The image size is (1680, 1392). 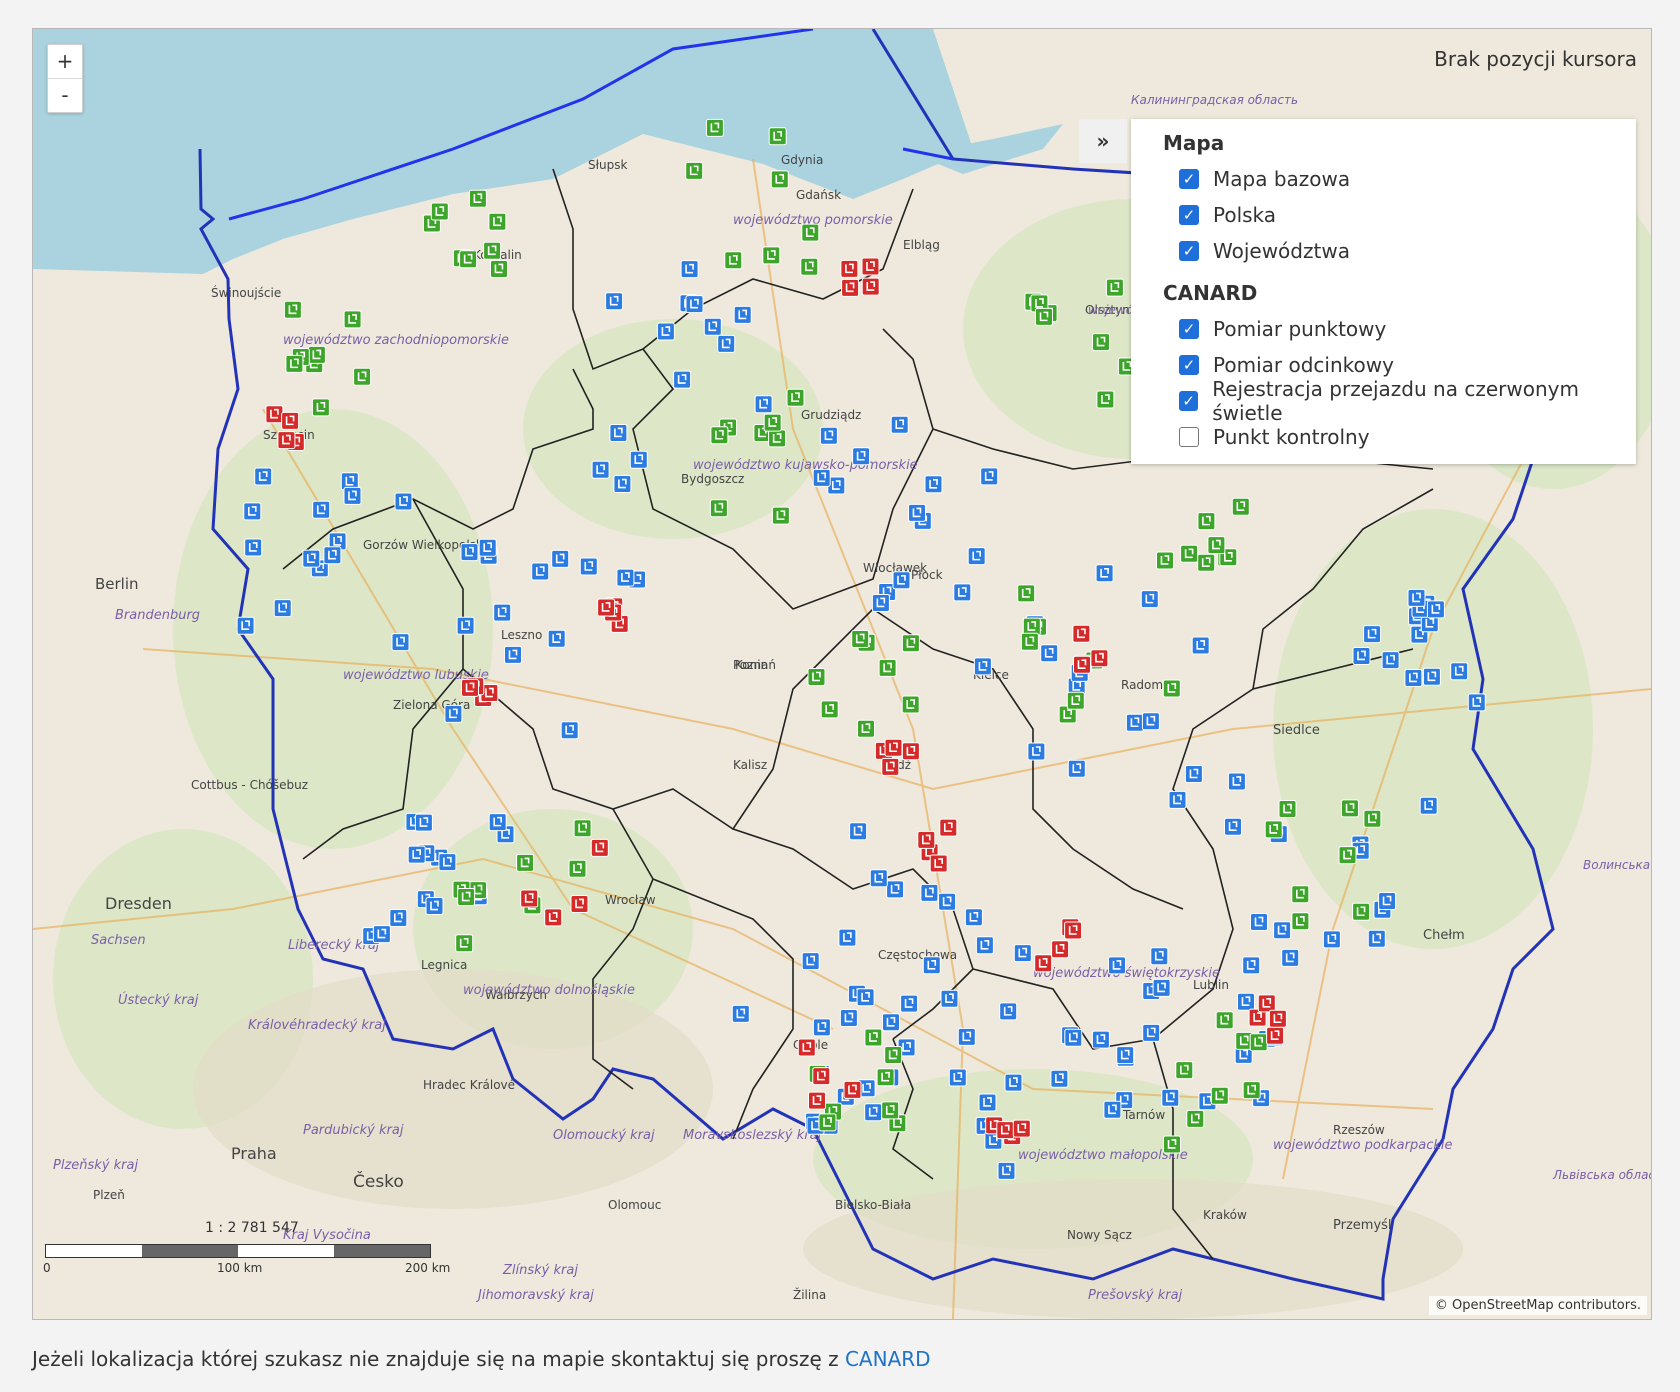 I want to click on layer-item-polska: ✓ Polska, so click(x=1383, y=215).